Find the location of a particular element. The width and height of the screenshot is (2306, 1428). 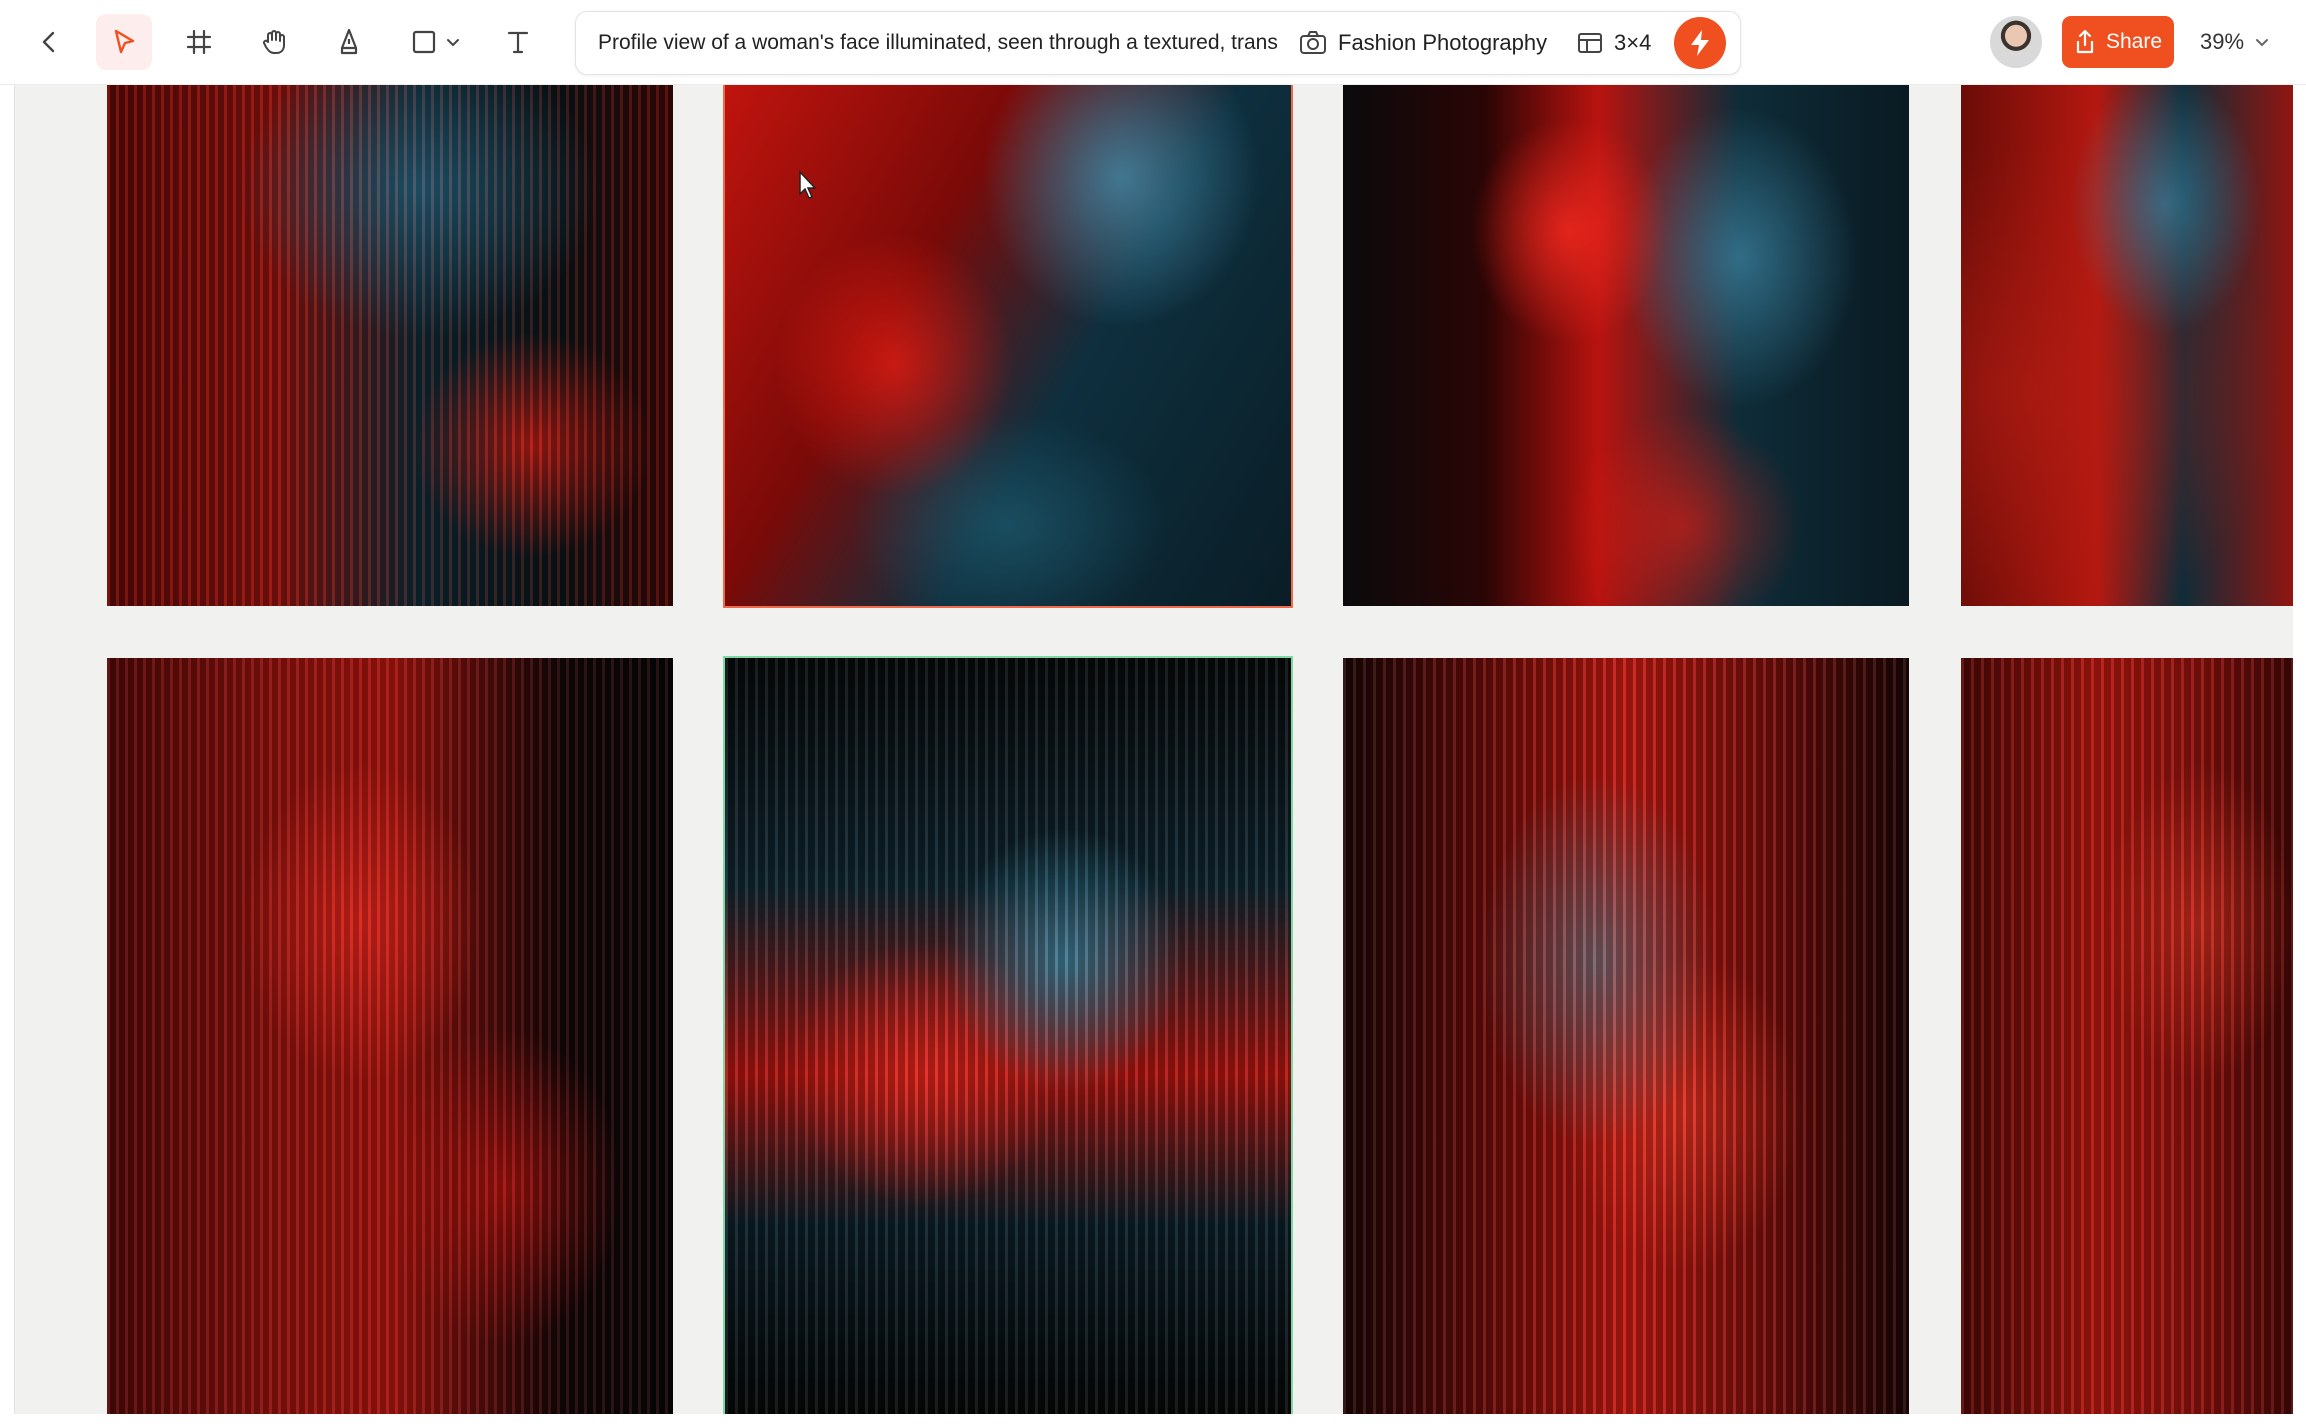

pen-nib-icon is located at coordinates (349, 41).